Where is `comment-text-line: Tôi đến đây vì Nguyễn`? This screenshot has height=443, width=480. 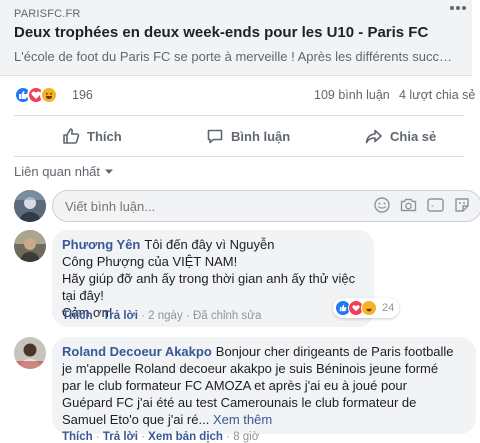
comment-text-line: Tôi đến đây vì Nguyễn is located at coordinates (209, 244).